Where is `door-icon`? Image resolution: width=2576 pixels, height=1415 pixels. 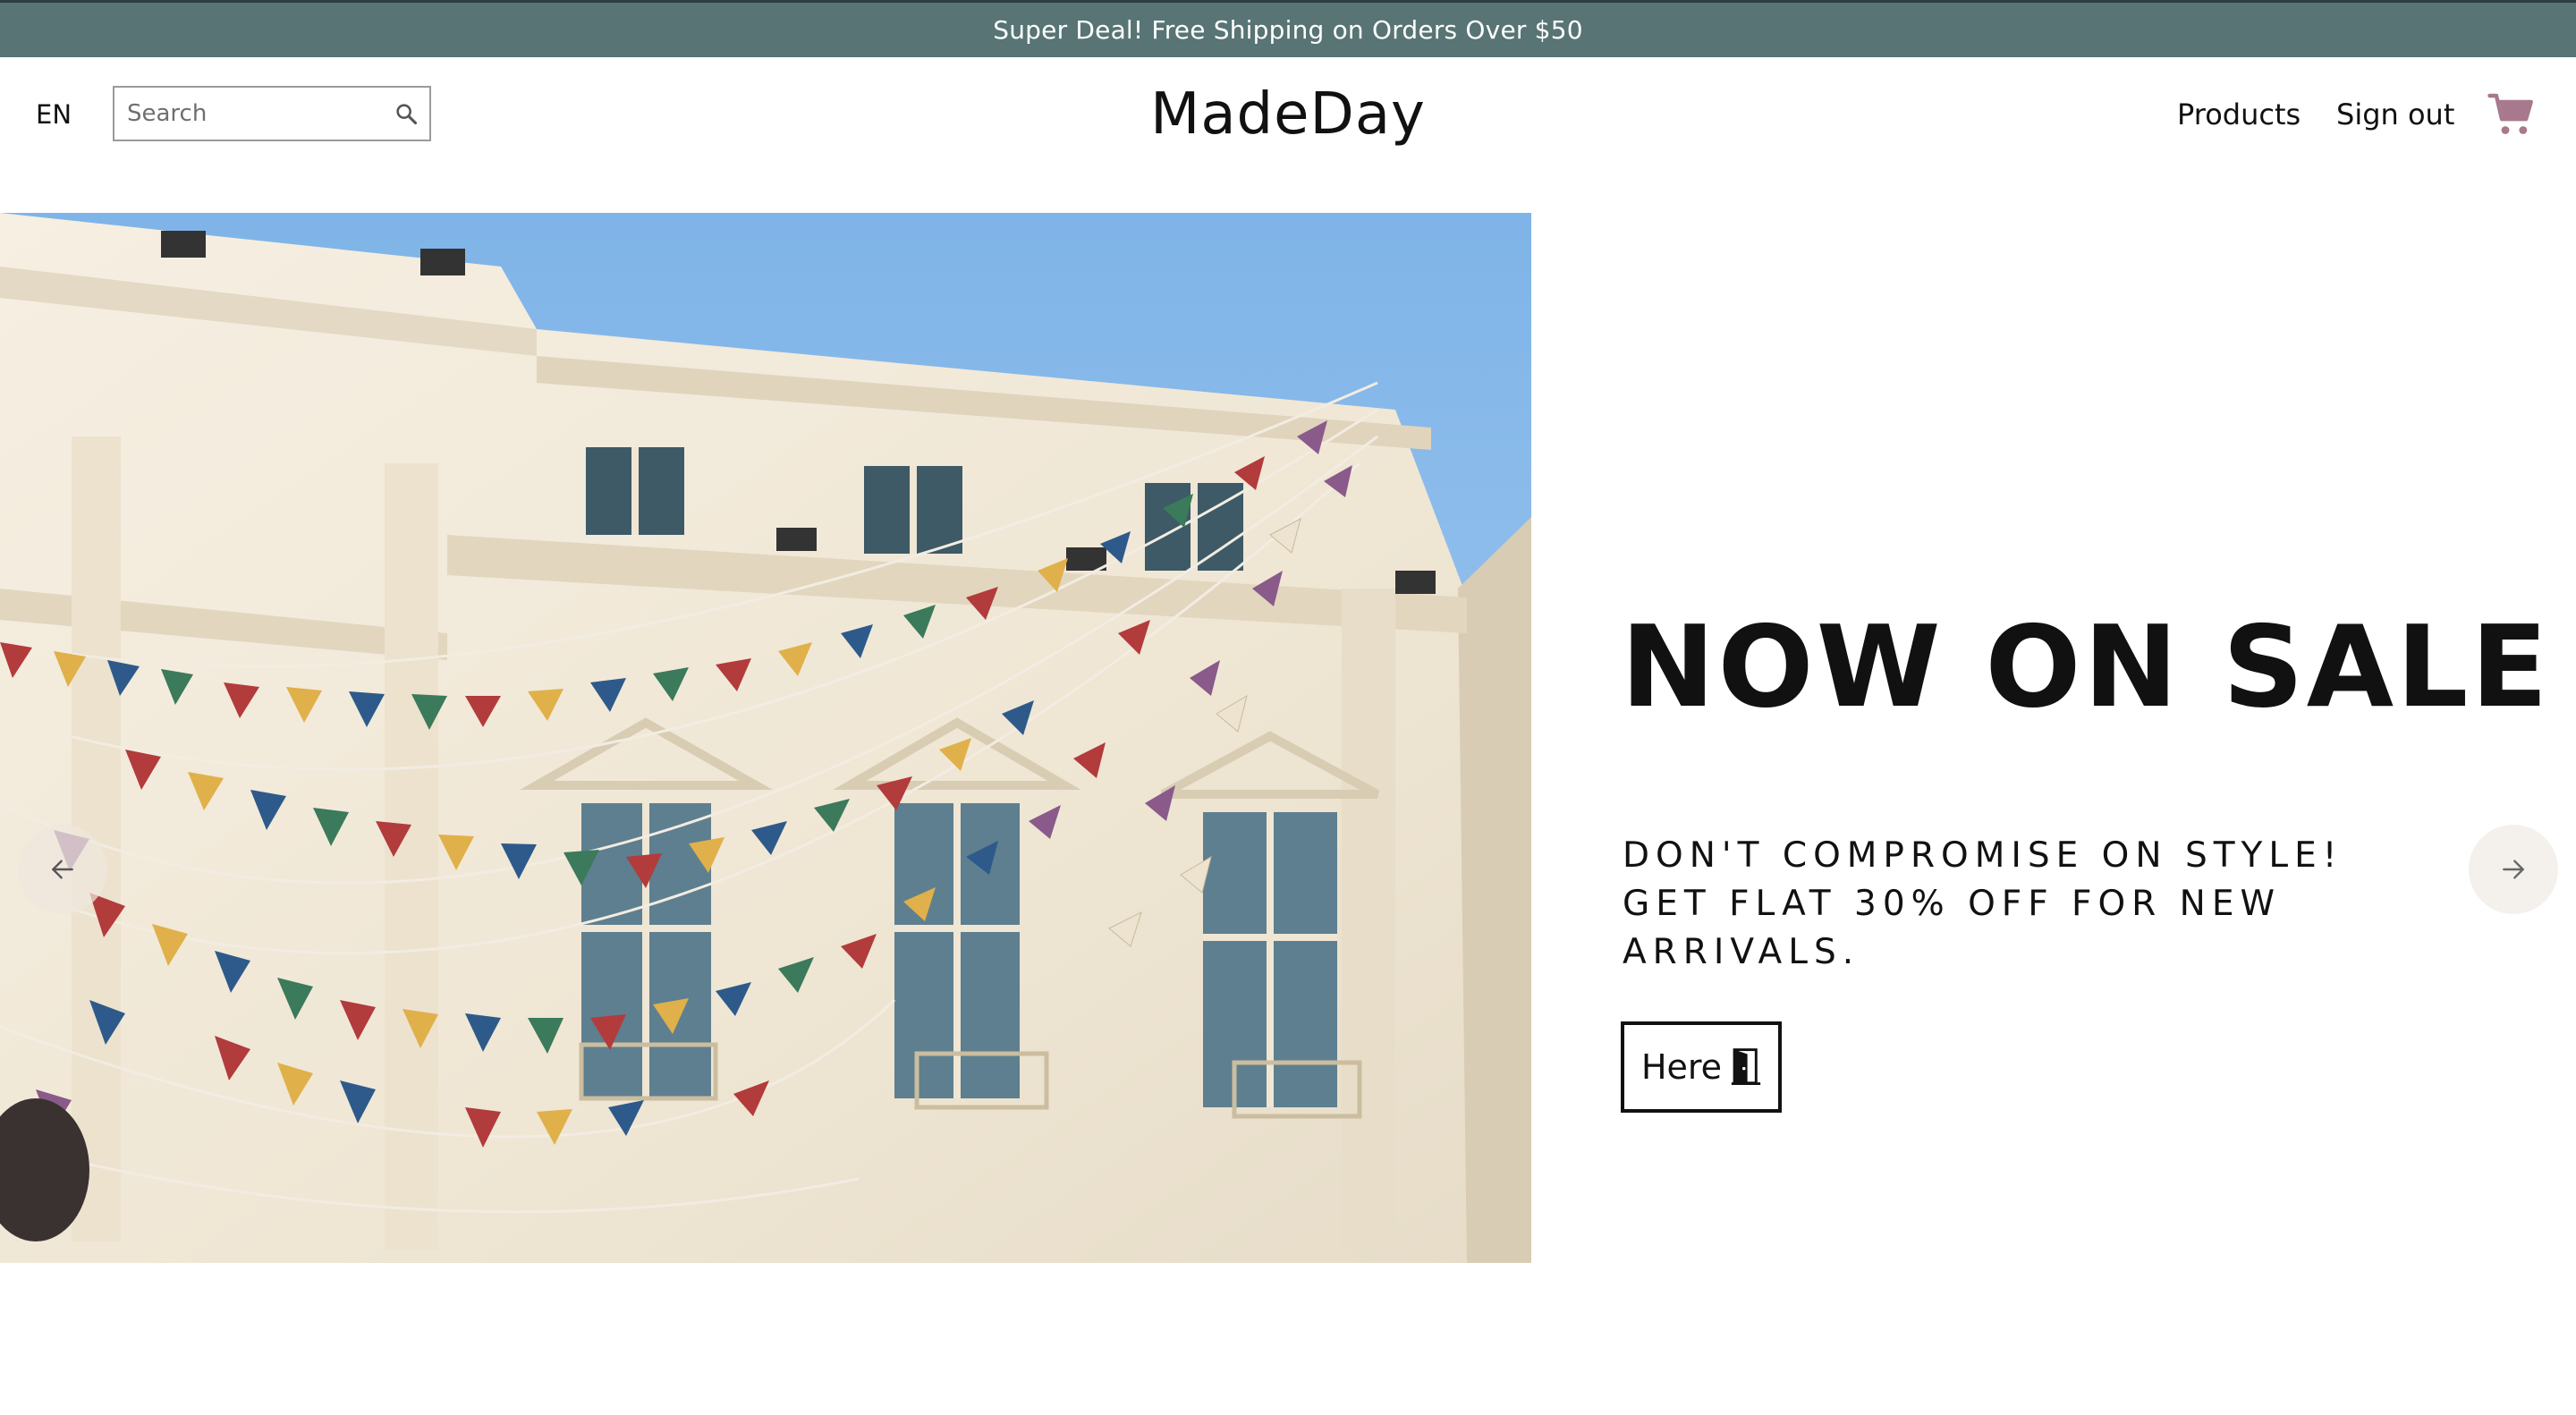
door-icon is located at coordinates (1746, 1067).